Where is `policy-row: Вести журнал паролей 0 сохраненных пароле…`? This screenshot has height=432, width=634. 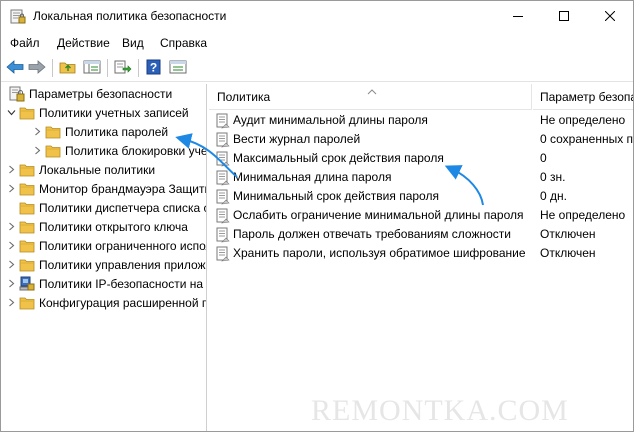 policy-row: Вести журнал паролей 0 сохраненных пароле… is located at coordinates (421, 139).